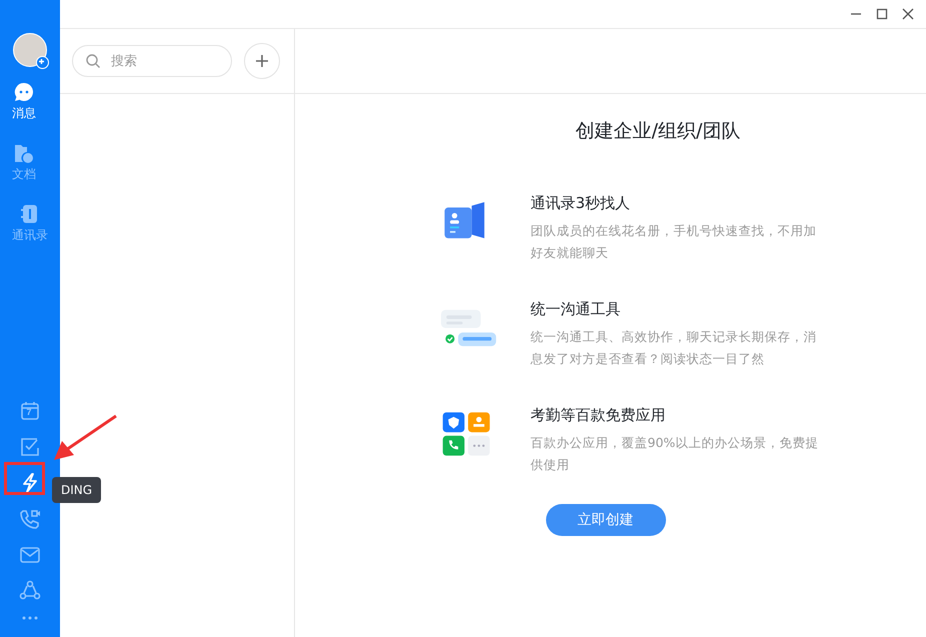 Image resolution: width=926 pixels, height=637 pixels. I want to click on tooltip: DING, so click(77, 490).